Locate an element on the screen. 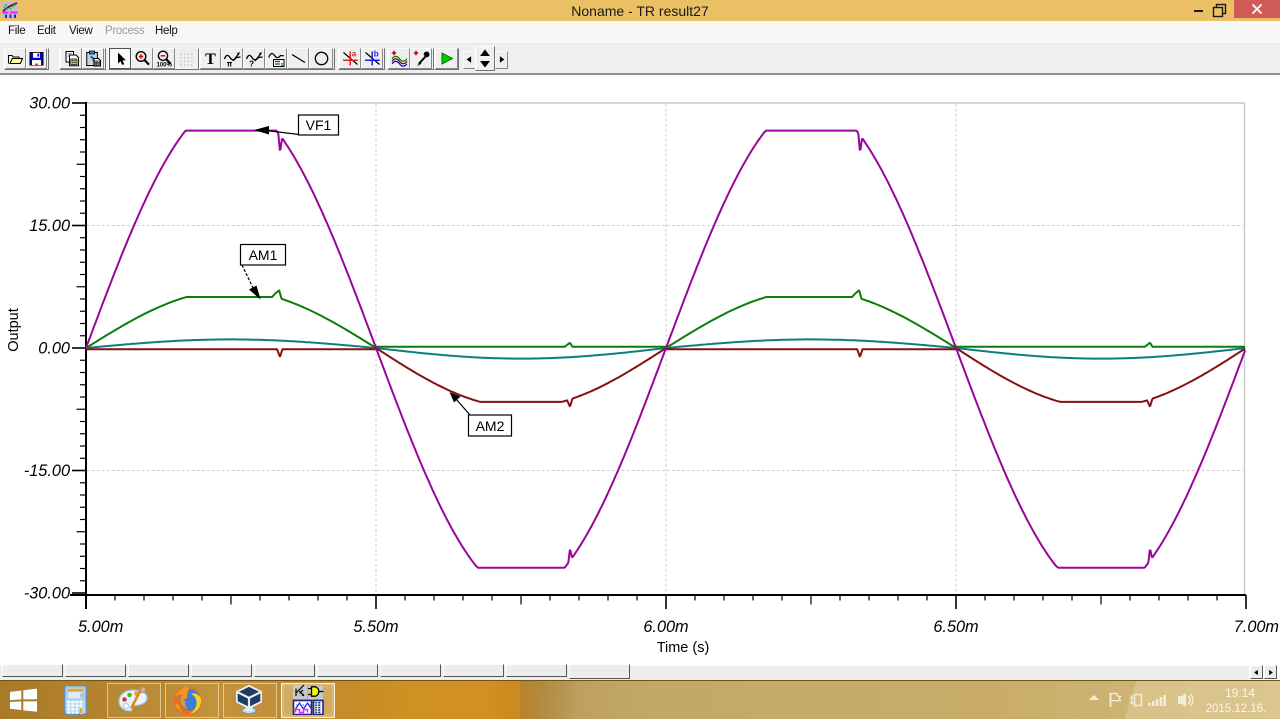 The height and width of the screenshot is (719, 1280). svg-text: 7.00m is located at coordinates (1256, 627).